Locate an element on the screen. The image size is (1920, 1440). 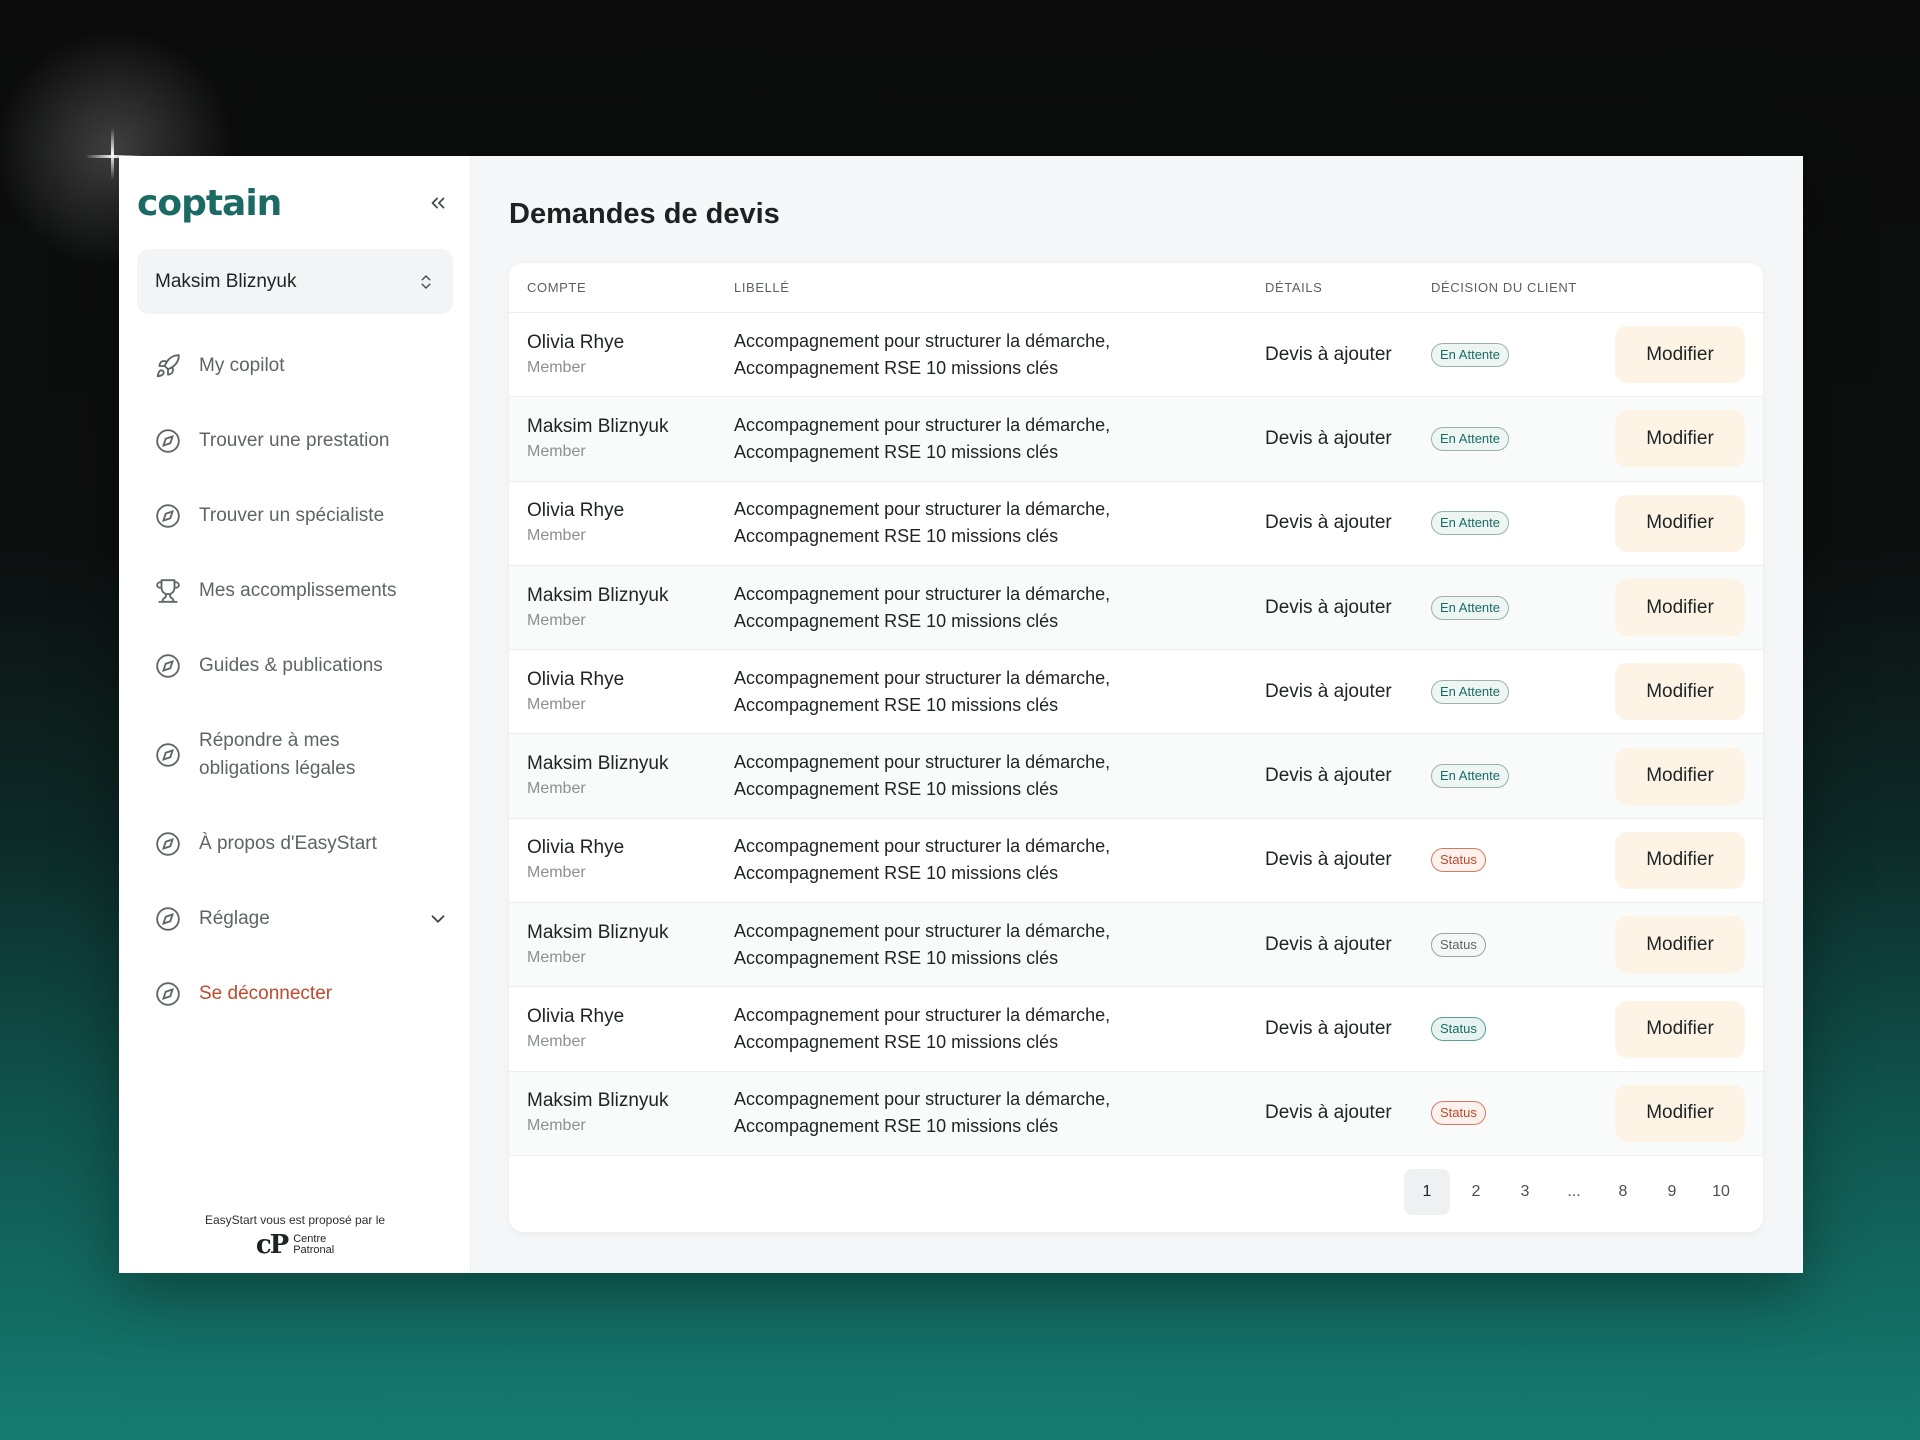
status-badge: Status is located at coordinates (1458, 1113).